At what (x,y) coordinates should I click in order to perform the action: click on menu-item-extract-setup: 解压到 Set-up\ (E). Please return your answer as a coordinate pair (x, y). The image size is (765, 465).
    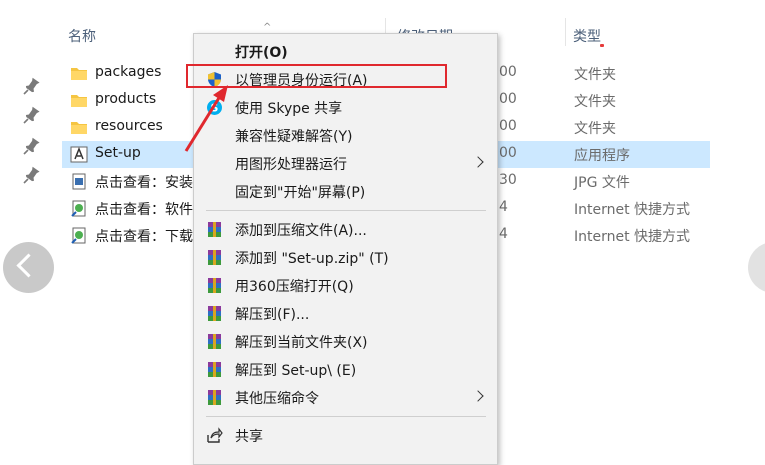
    Looking at the image, I should click on (345, 369).